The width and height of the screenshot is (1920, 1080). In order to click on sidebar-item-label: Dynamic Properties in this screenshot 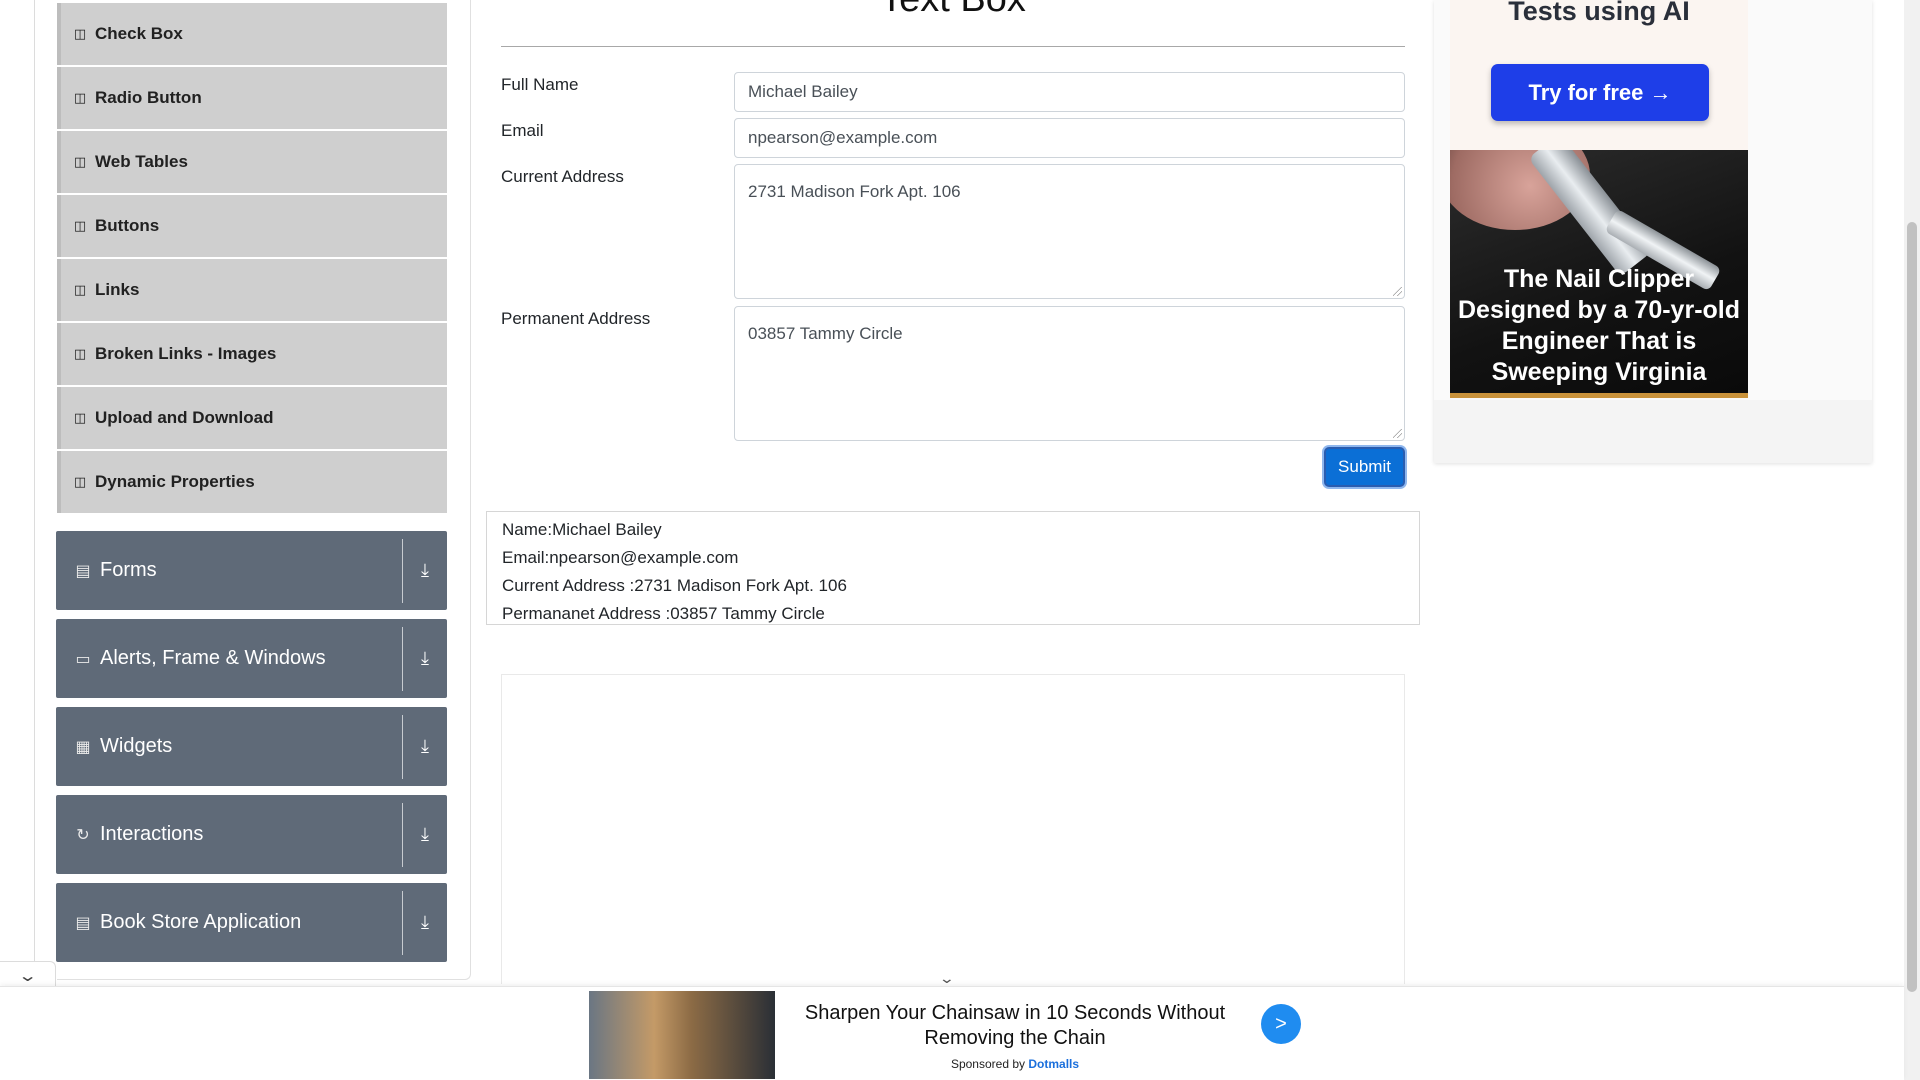, I will do `click(175, 481)`.